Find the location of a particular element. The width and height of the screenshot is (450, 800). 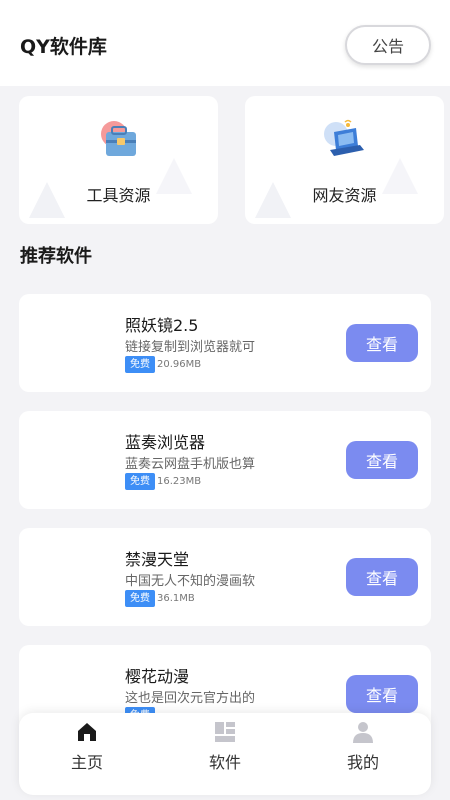

app-title: QY软件库 is located at coordinates (63, 47).